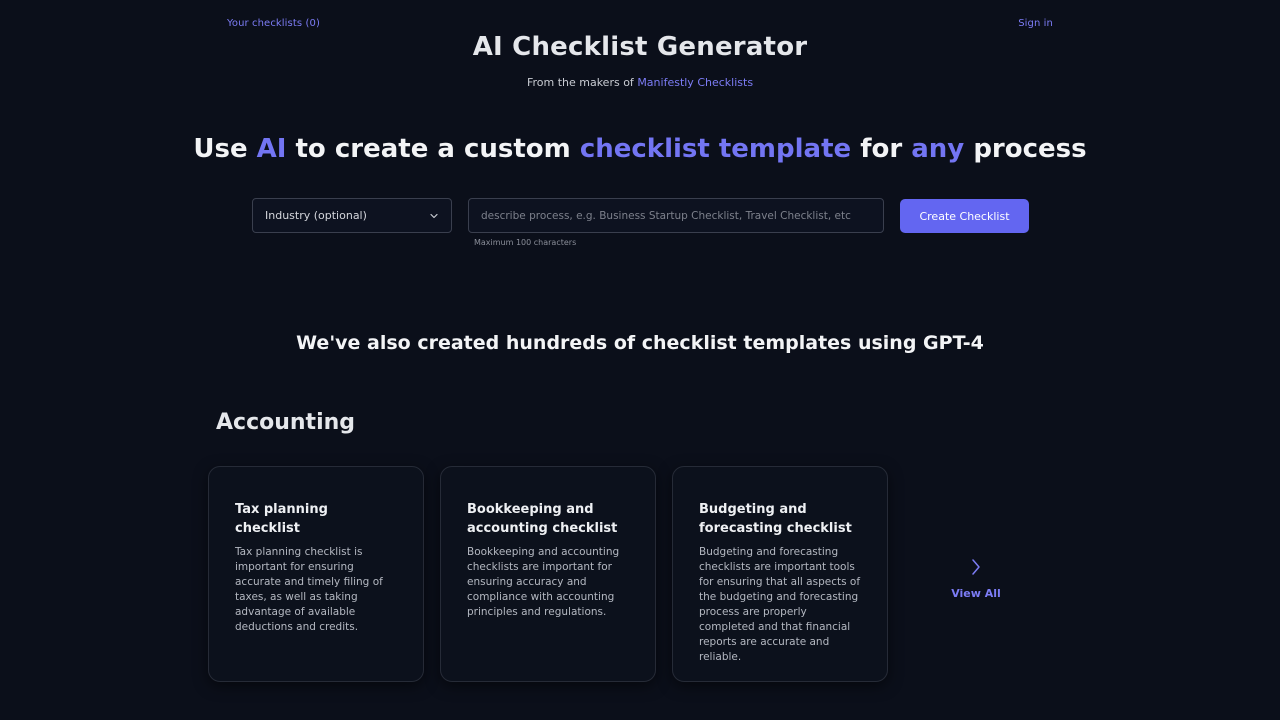 This screenshot has width=1280, height=720. I want to click on manifestly-link: Manifestly Checklists, so click(695, 82).